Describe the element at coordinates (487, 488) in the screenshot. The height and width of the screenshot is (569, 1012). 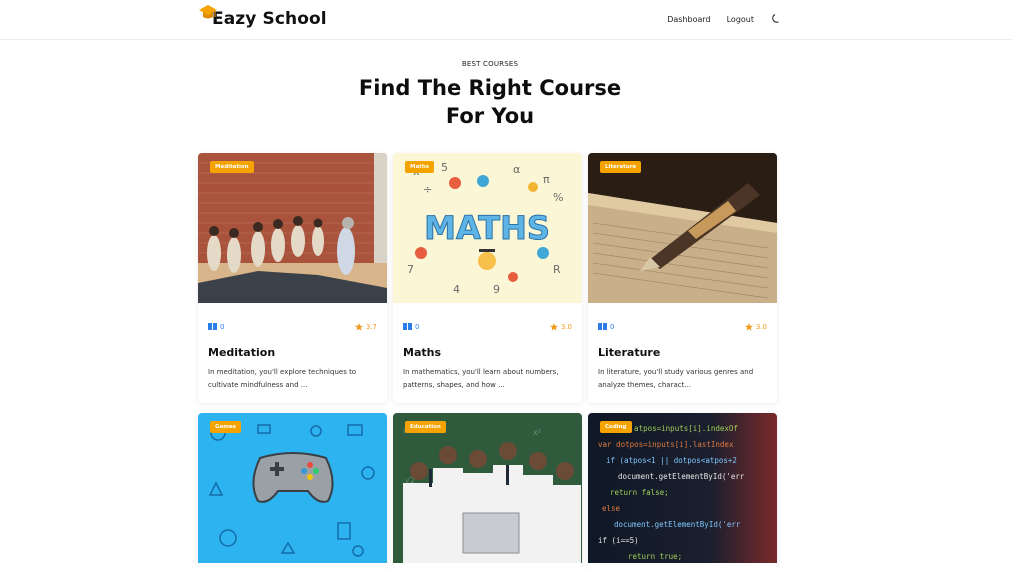
I see `course-image-education: a+bx²∑√2 Education` at that location.